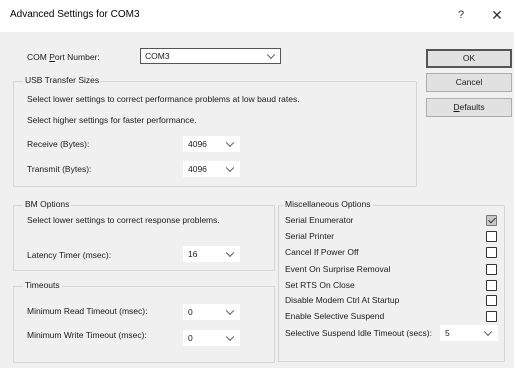 Image resolution: width=514 pixels, height=368 pixels. I want to click on misc-option-label: Set RTS On Close, so click(320, 285).